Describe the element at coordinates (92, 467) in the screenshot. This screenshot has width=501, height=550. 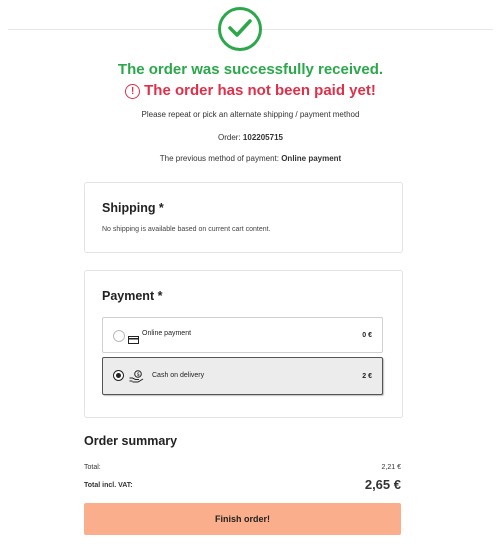
I see `total-label: Total:` at that location.